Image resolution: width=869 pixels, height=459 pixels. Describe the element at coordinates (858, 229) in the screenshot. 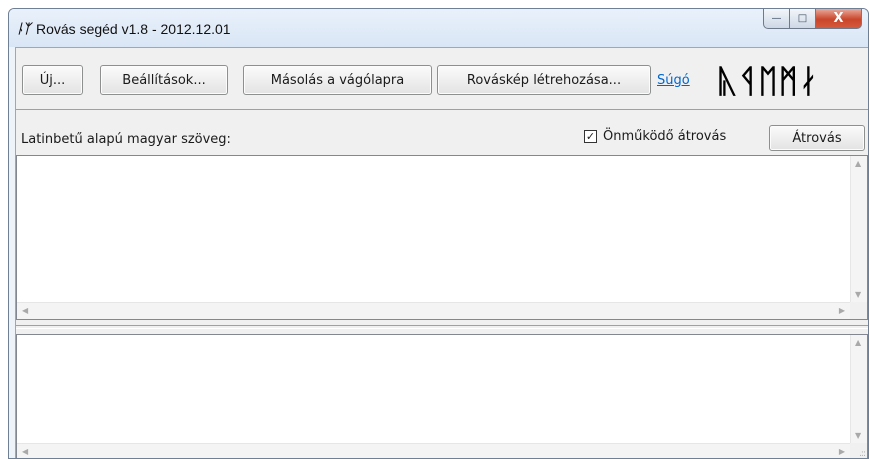

I see `input-vertical-scrollbar: ▲ ▼` at that location.